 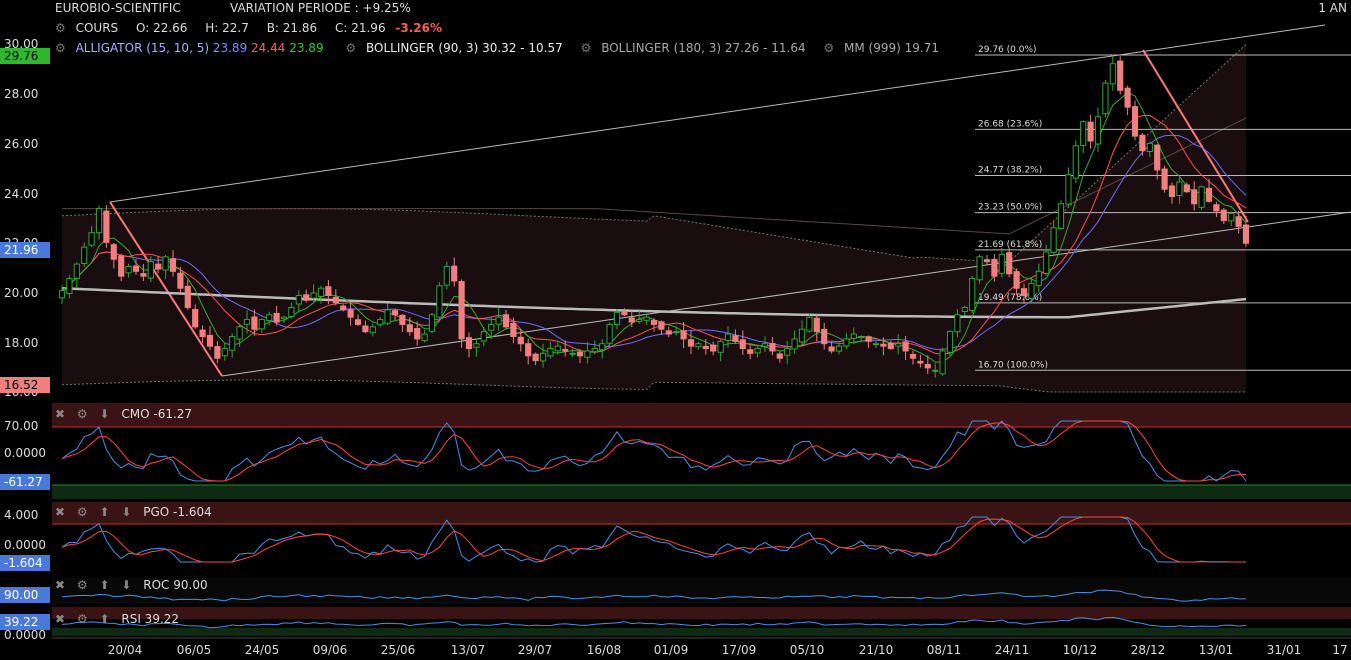 What do you see at coordinates (1010, 208) in the screenshot?
I see `fib-level-label: 23.23 (50.0%)` at bounding box center [1010, 208].